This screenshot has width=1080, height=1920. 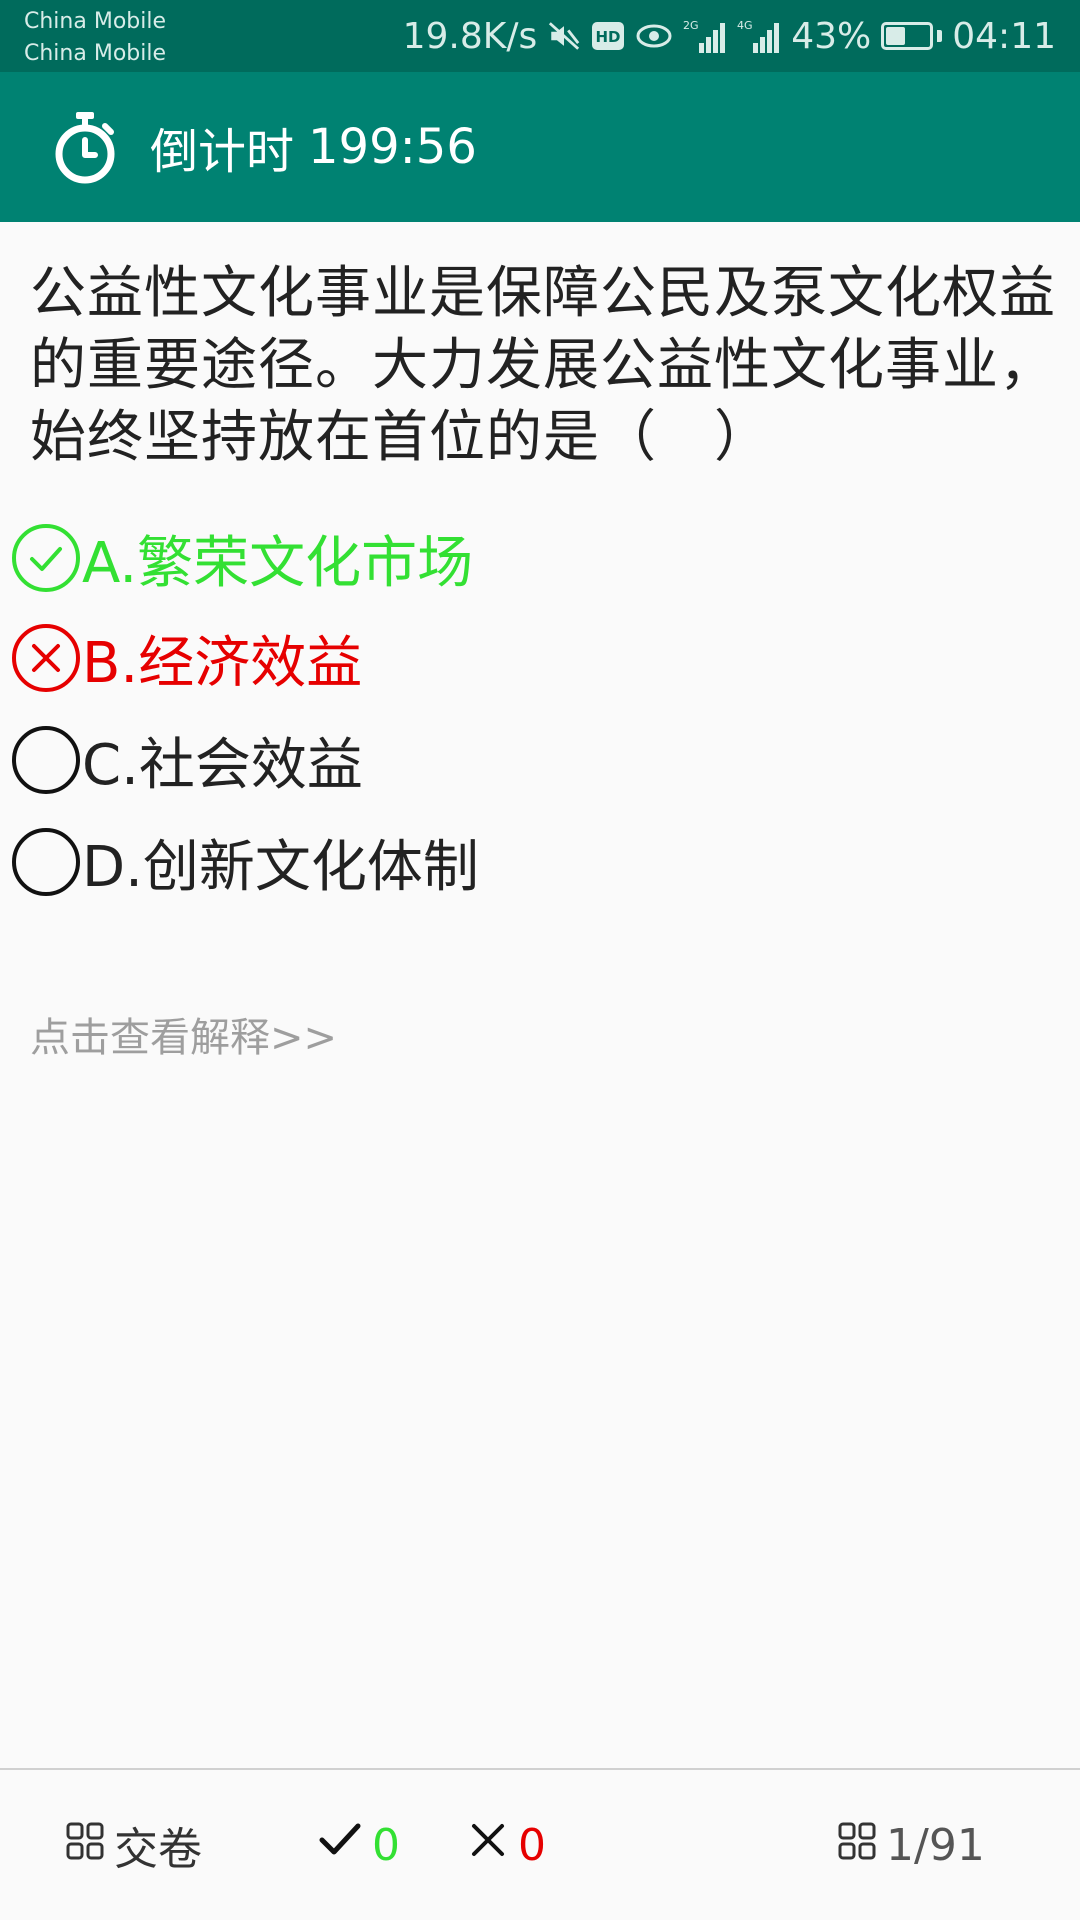 I want to click on clock: 04:11, so click(x=1004, y=36).